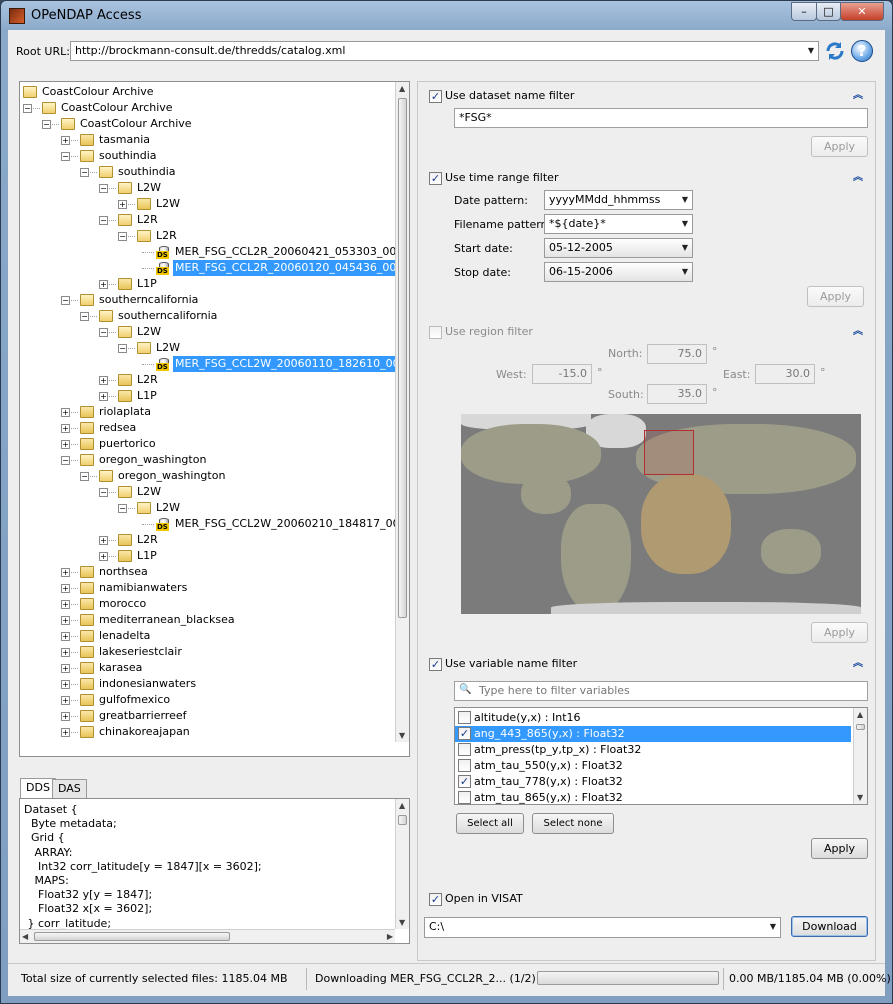 Image resolution: width=893 pixels, height=1004 pixels. Describe the element at coordinates (618, 272) in the screenshot. I see `stop-date-picker: 06-15-2006 ▼` at that location.